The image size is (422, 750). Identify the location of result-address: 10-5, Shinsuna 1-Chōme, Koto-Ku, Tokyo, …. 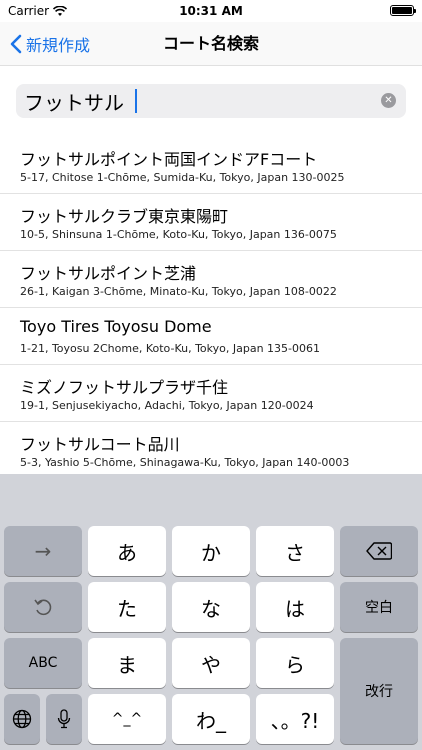
(178, 234).